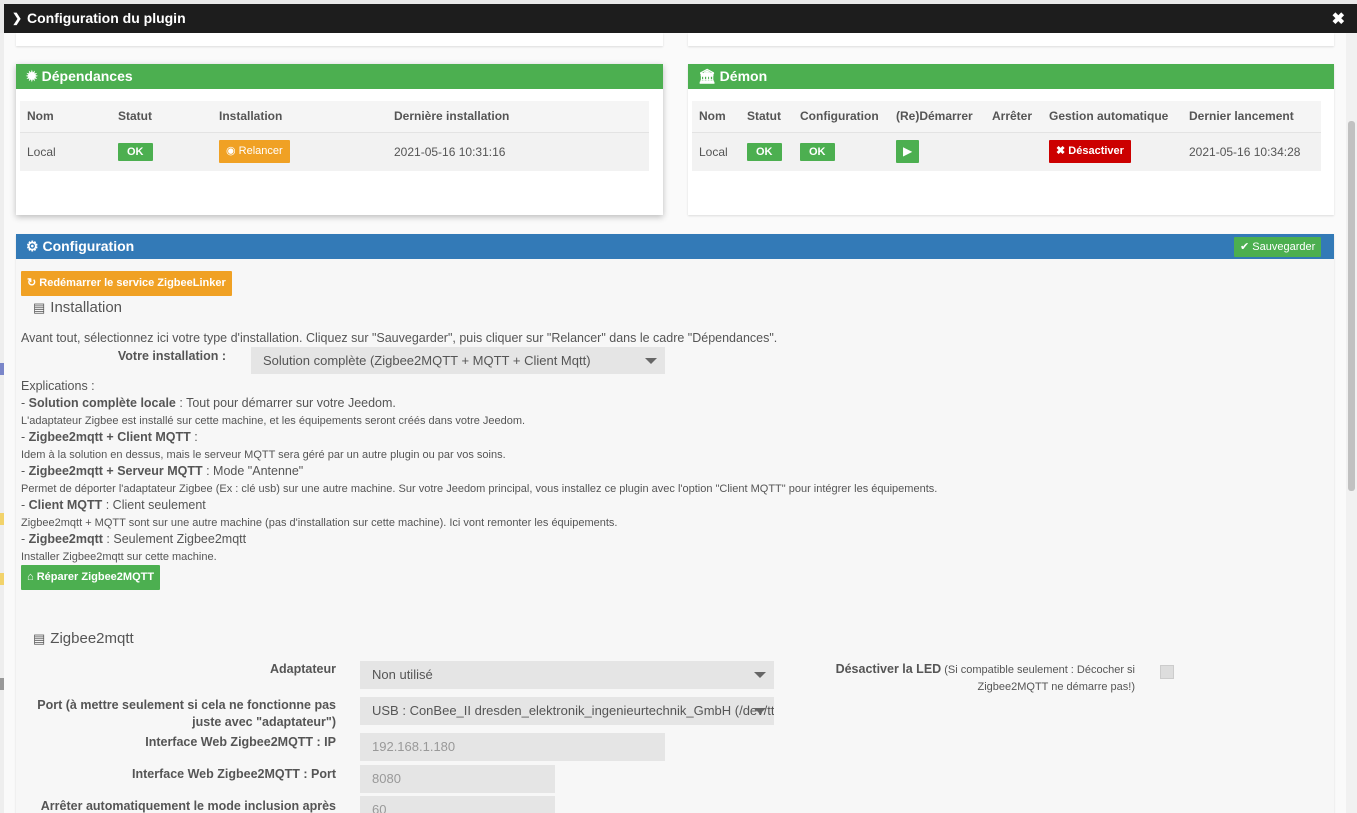  I want to click on close-icon: ✖, so click(1338, 19).